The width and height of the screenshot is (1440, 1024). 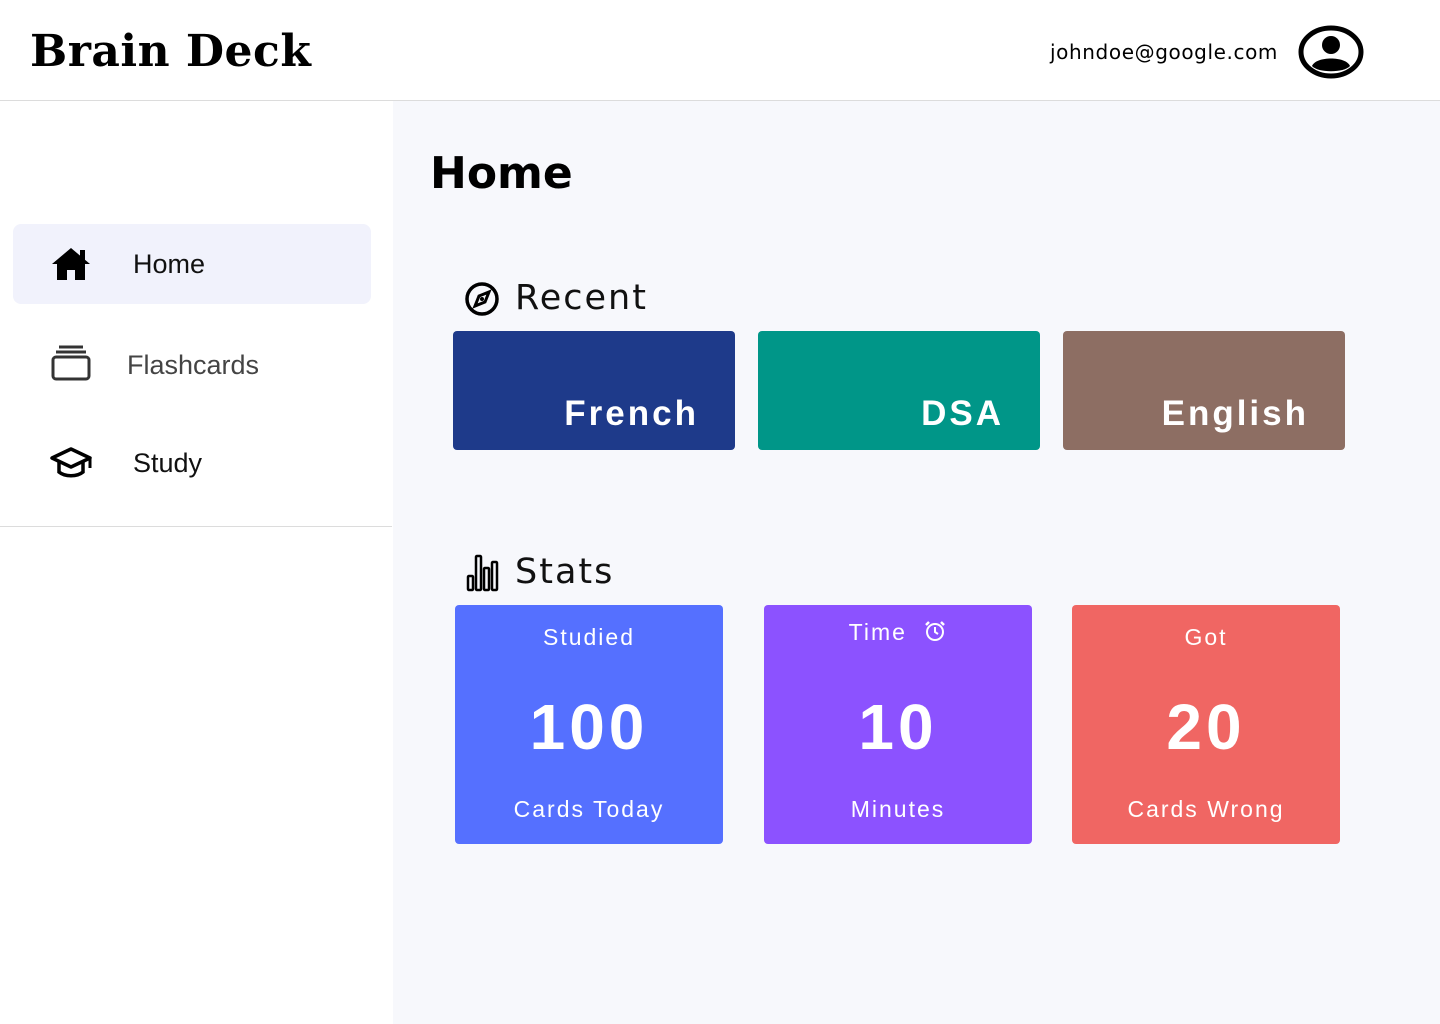 I want to click on stat-title: Time, so click(x=877, y=632).